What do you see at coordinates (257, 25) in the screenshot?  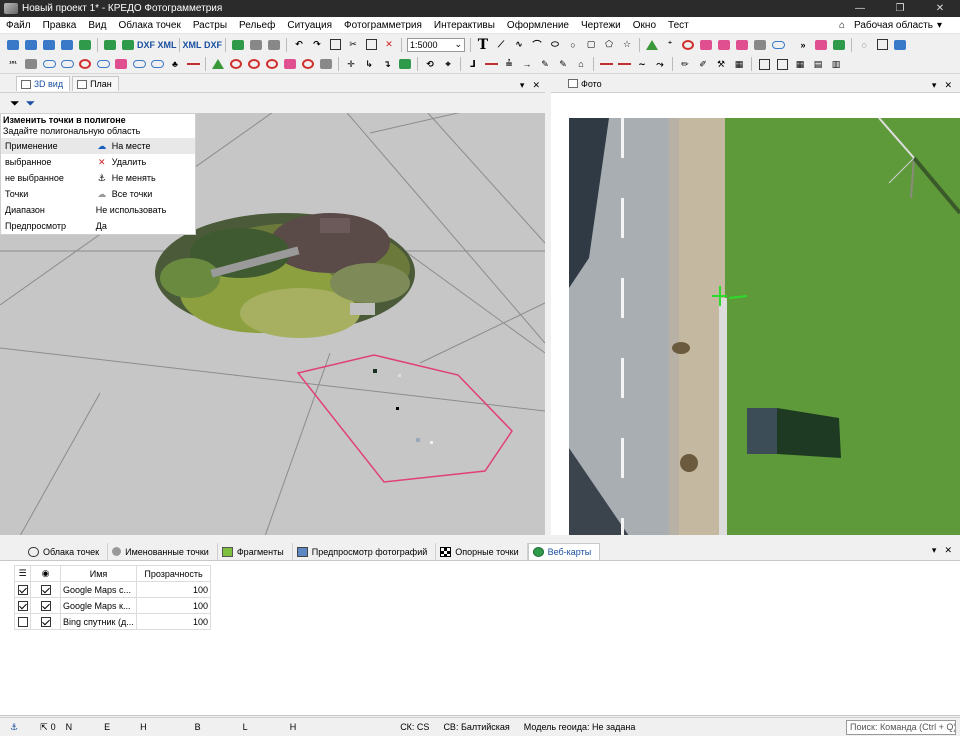 I see `menu-relief: Рельеф` at bounding box center [257, 25].